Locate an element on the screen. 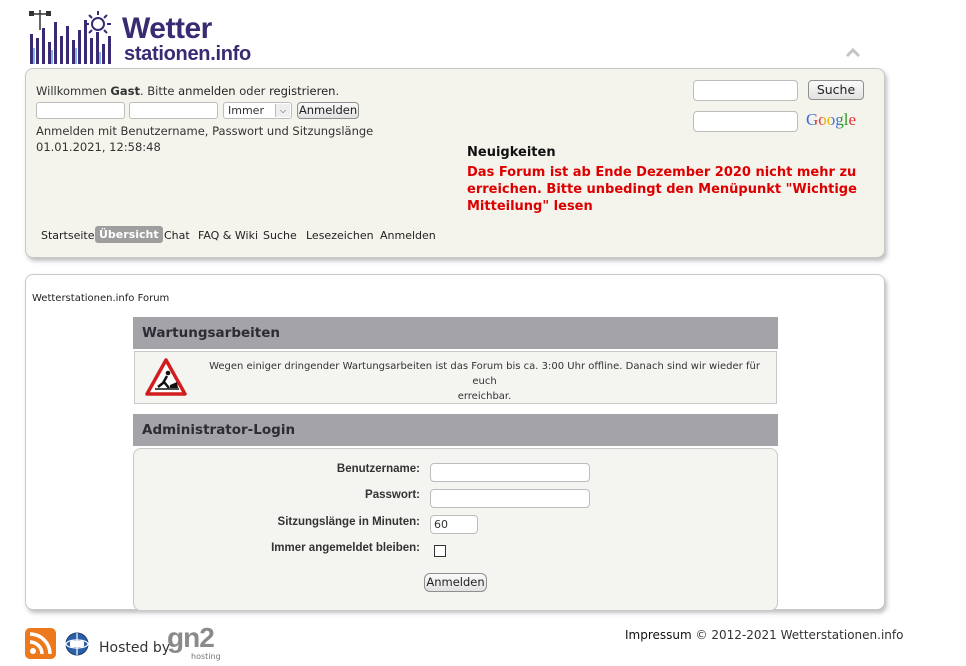 The width and height of the screenshot is (966, 666). site-logo: Wetter stationen.info is located at coordinates (156, 37).